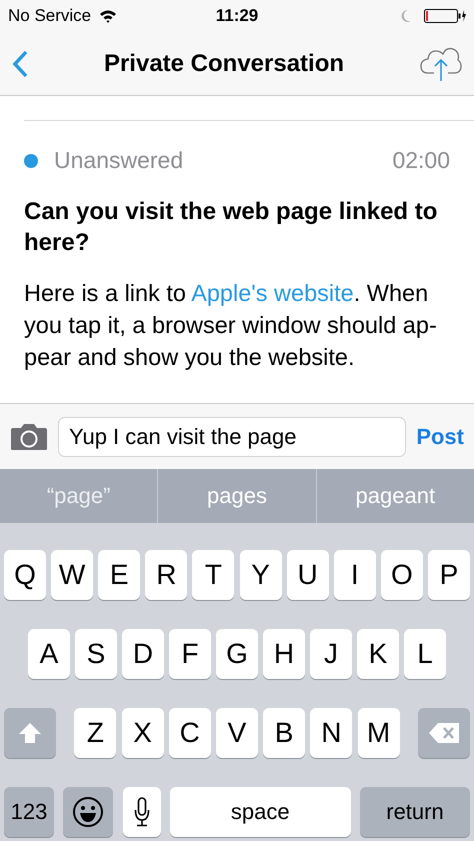 The height and width of the screenshot is (841, 474). Describe the element at coordinates (401, 575) in the screenshot. I see `key: O` at that location.